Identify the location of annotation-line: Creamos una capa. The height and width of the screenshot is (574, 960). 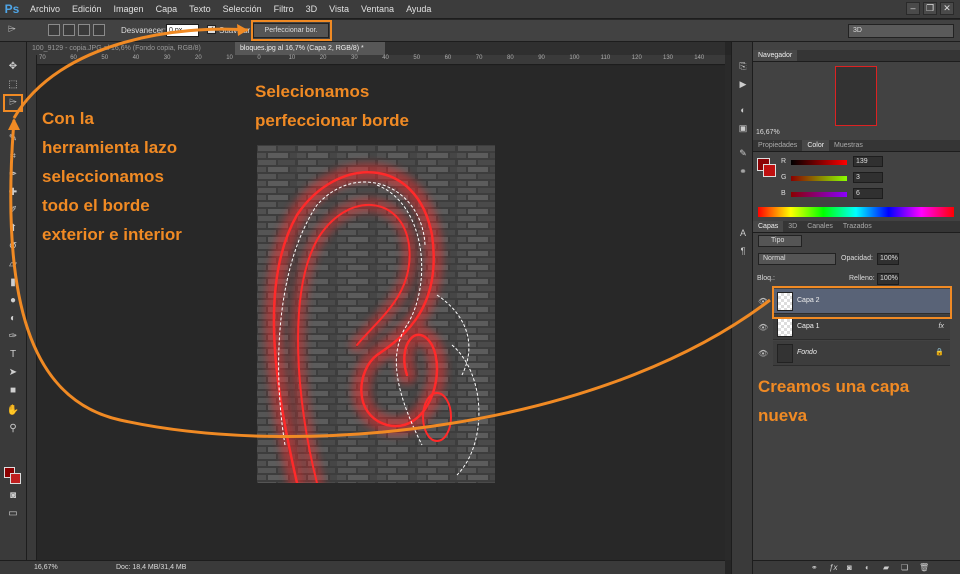
(834, 386).